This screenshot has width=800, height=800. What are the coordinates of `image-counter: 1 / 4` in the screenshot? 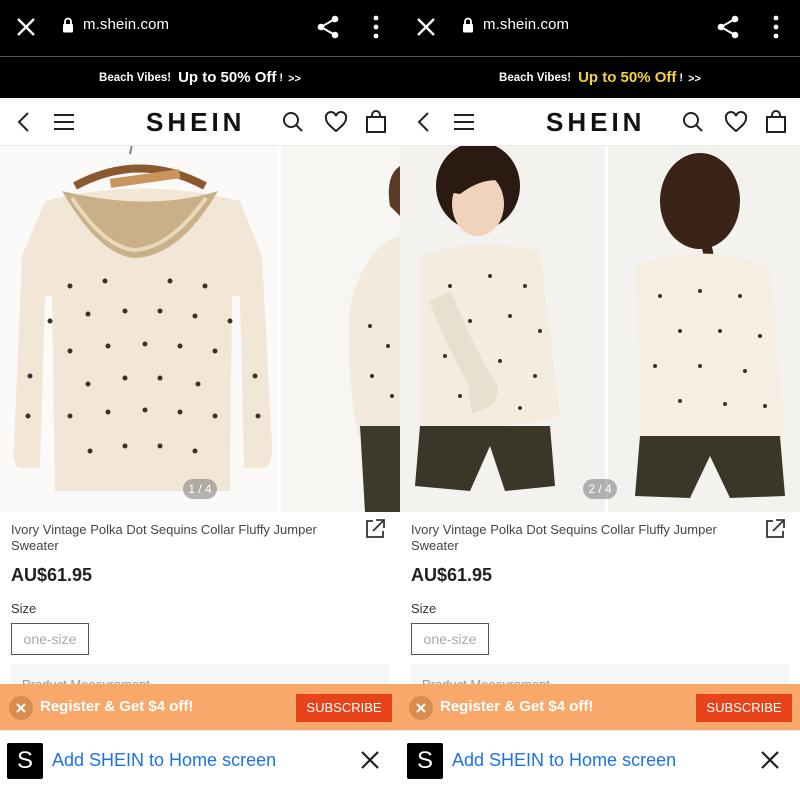 It's located at (200, 489).